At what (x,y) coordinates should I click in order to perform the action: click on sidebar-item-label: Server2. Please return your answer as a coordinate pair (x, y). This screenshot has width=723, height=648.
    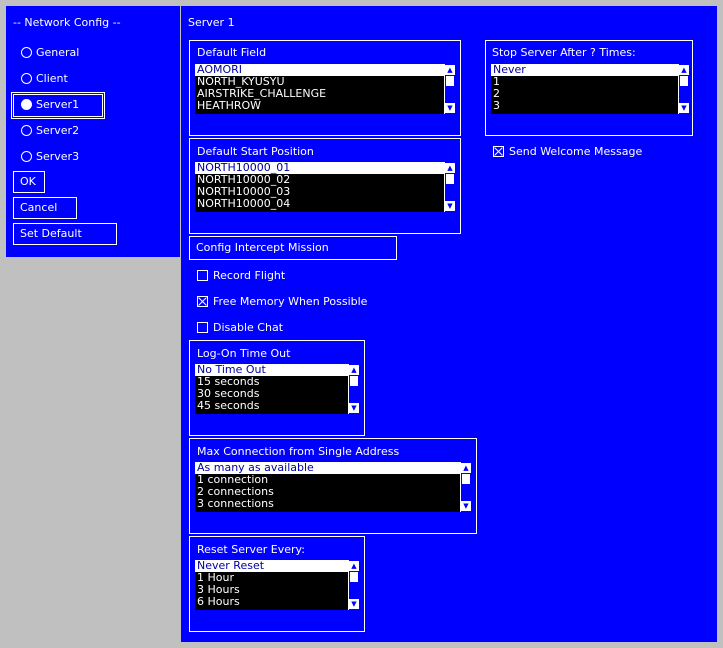
    Looking at the image, I should click on (58, 130).